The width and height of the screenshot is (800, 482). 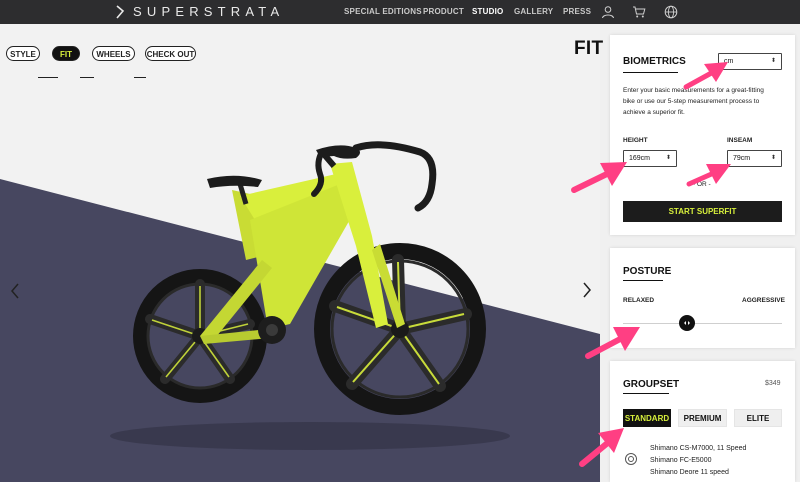 I want to click on annotation-arrow-groupset, so click(x=596, y=452).